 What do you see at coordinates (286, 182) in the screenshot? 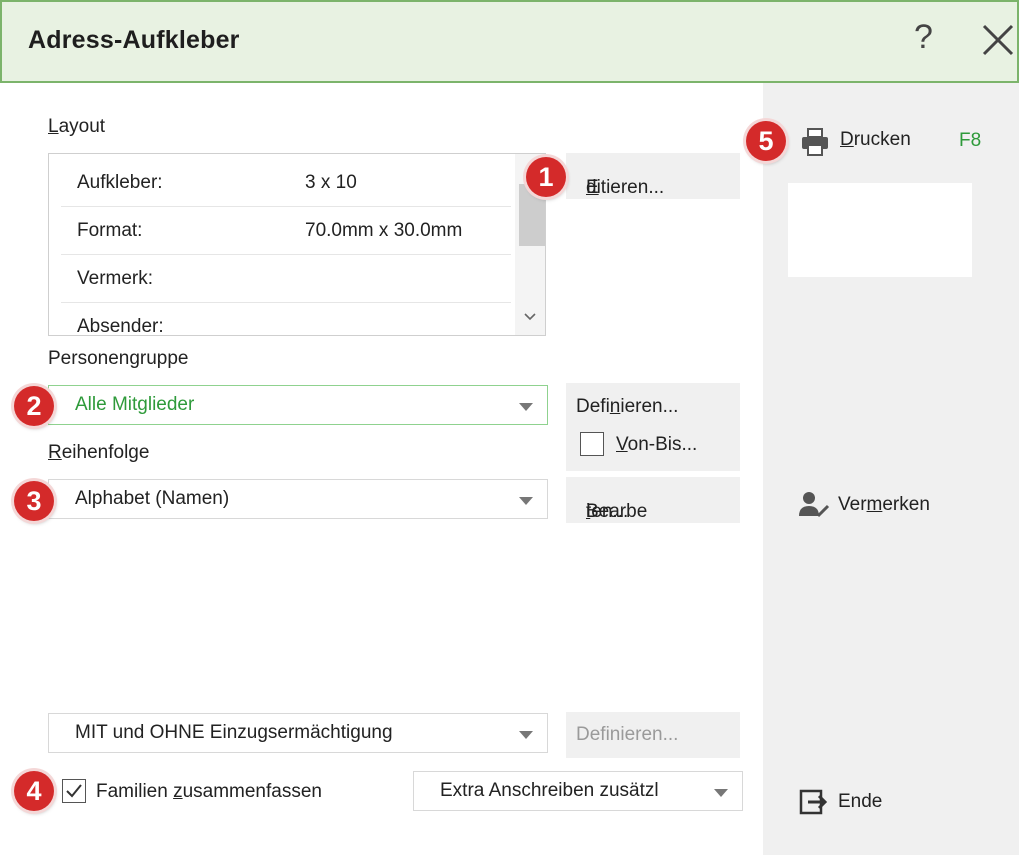
I see `list-item: Aufkleber: 3 x 10` at bounding box center [286, 182].